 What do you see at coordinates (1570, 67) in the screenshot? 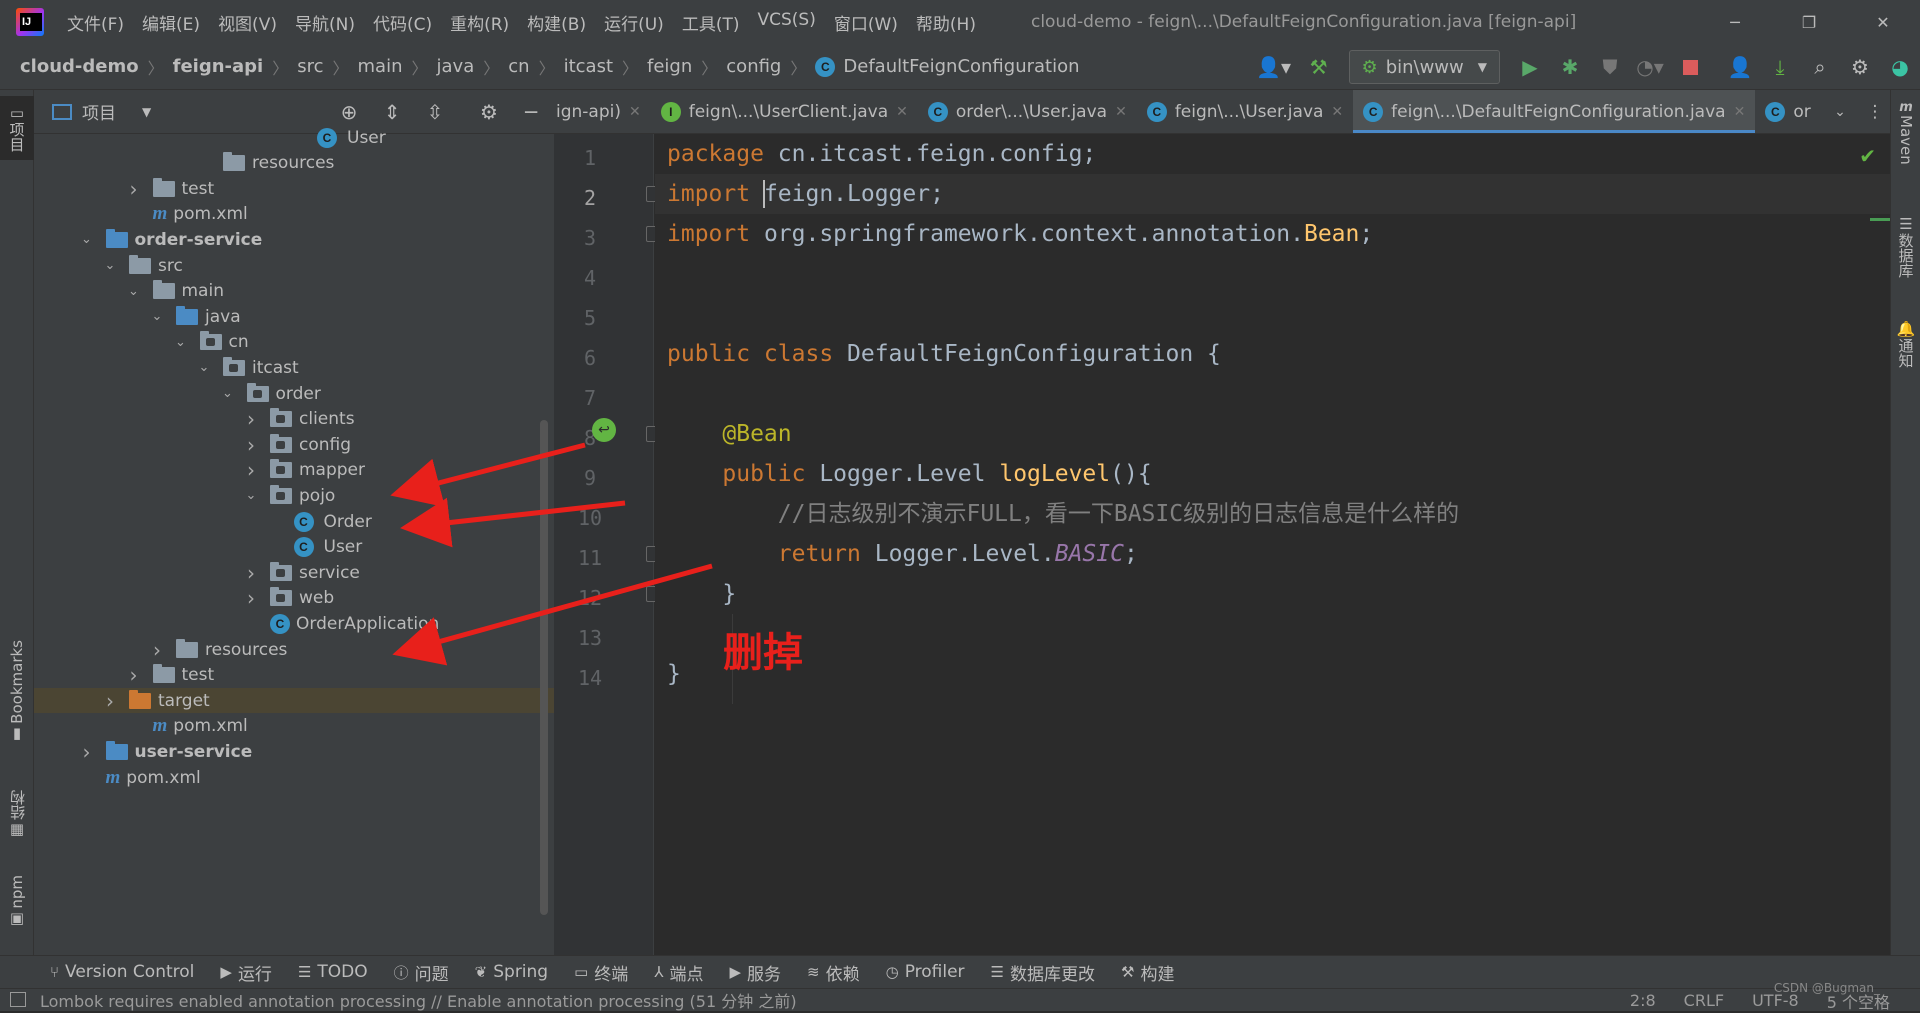
I see `debug-icon: ✱` at bounding box center [1570, 67].